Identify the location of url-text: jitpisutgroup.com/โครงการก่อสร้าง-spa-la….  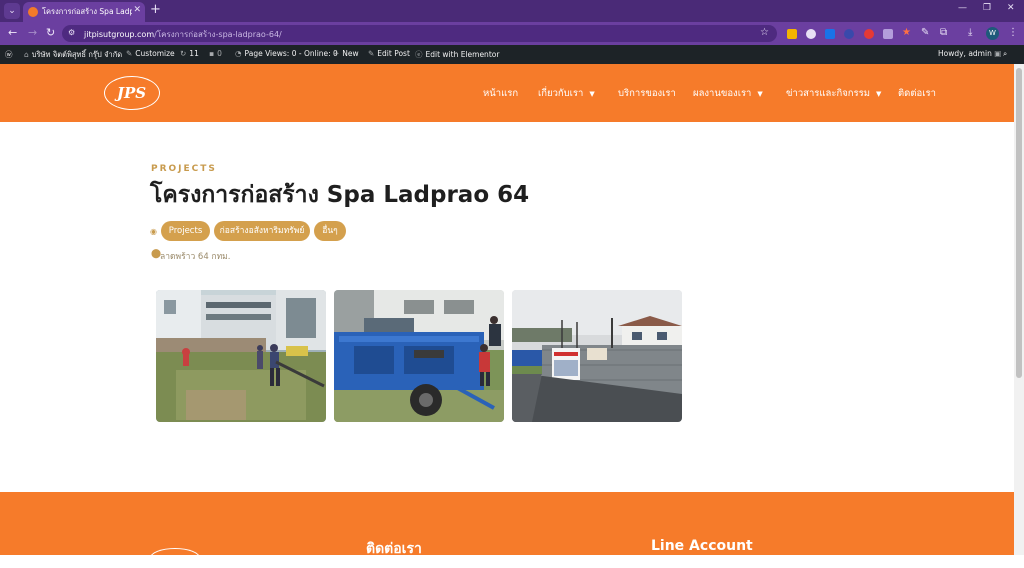
(183, 34).